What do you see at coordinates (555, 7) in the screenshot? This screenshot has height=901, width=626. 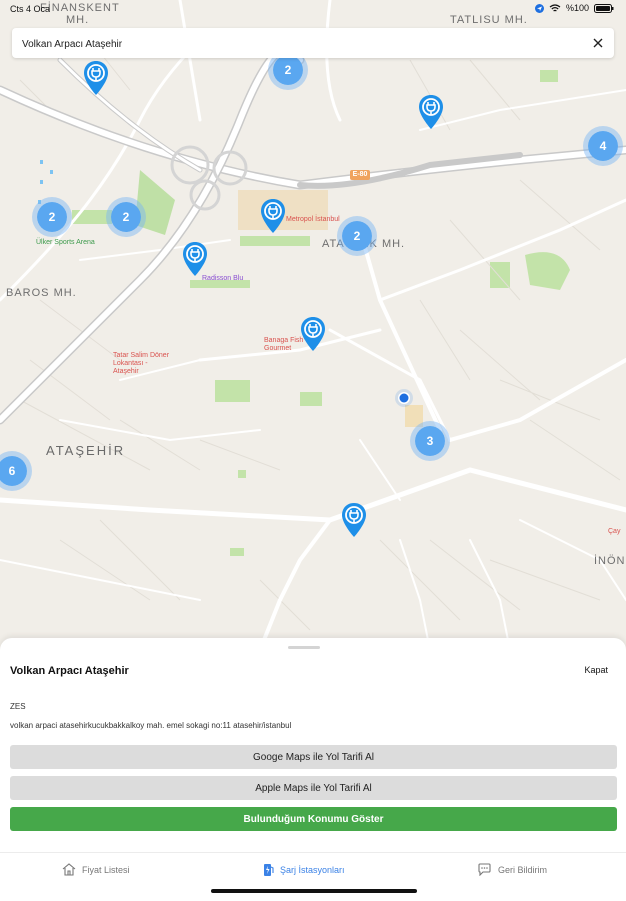 I see `wifi-icon` at bounding box center [555, 7].